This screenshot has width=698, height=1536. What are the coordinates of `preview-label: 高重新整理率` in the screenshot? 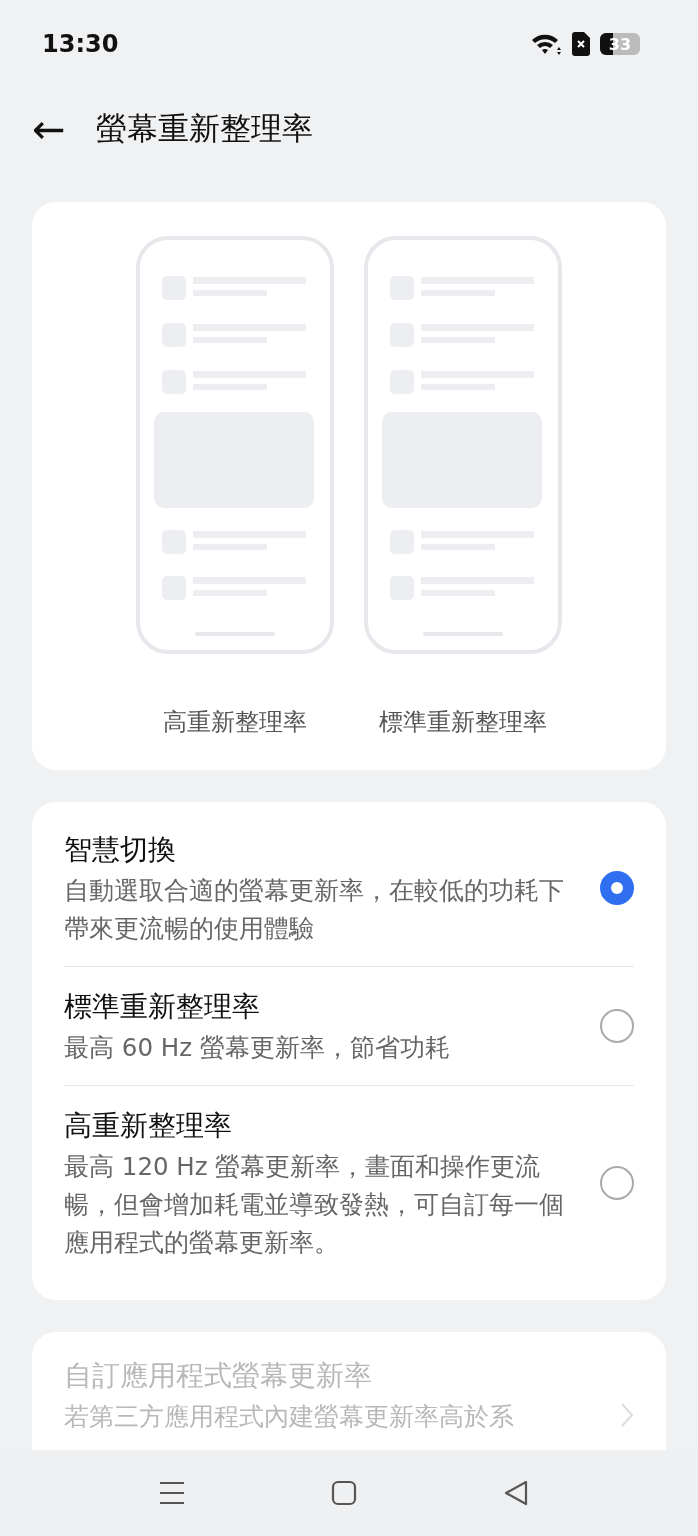 It's located at (235, 722).